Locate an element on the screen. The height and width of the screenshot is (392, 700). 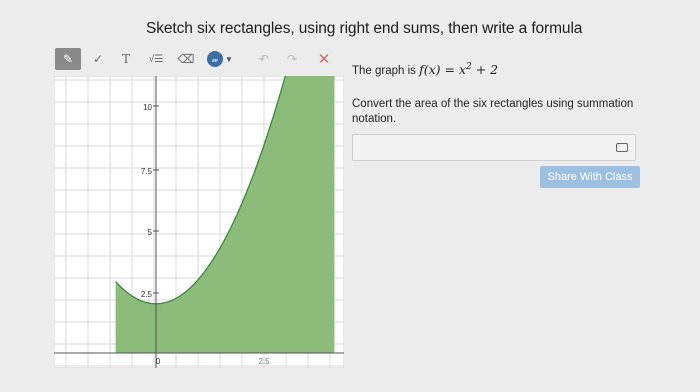
function-statement: The graph is f(x) = x2 + 2 is located at coordinates (497, 69).